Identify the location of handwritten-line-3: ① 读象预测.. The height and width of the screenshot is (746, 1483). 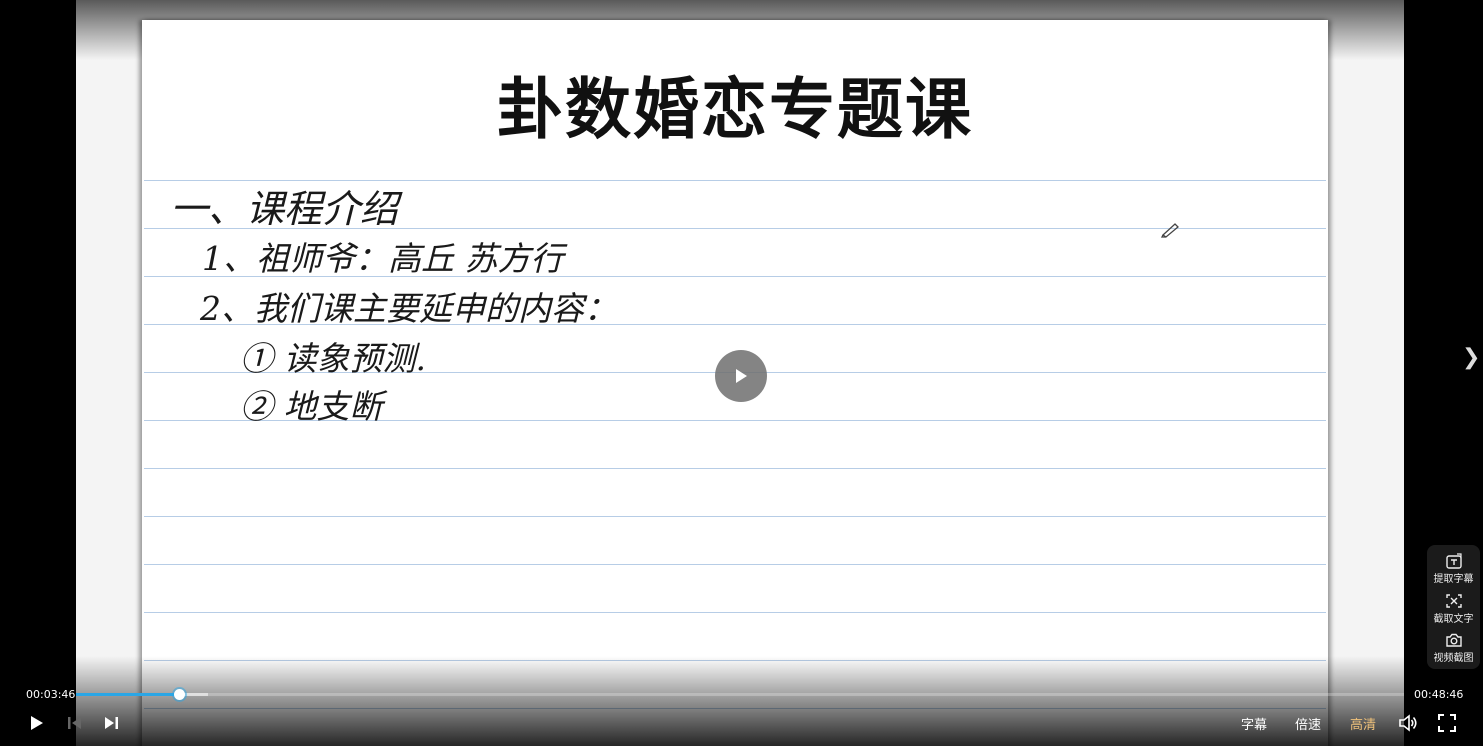
(333, 358).